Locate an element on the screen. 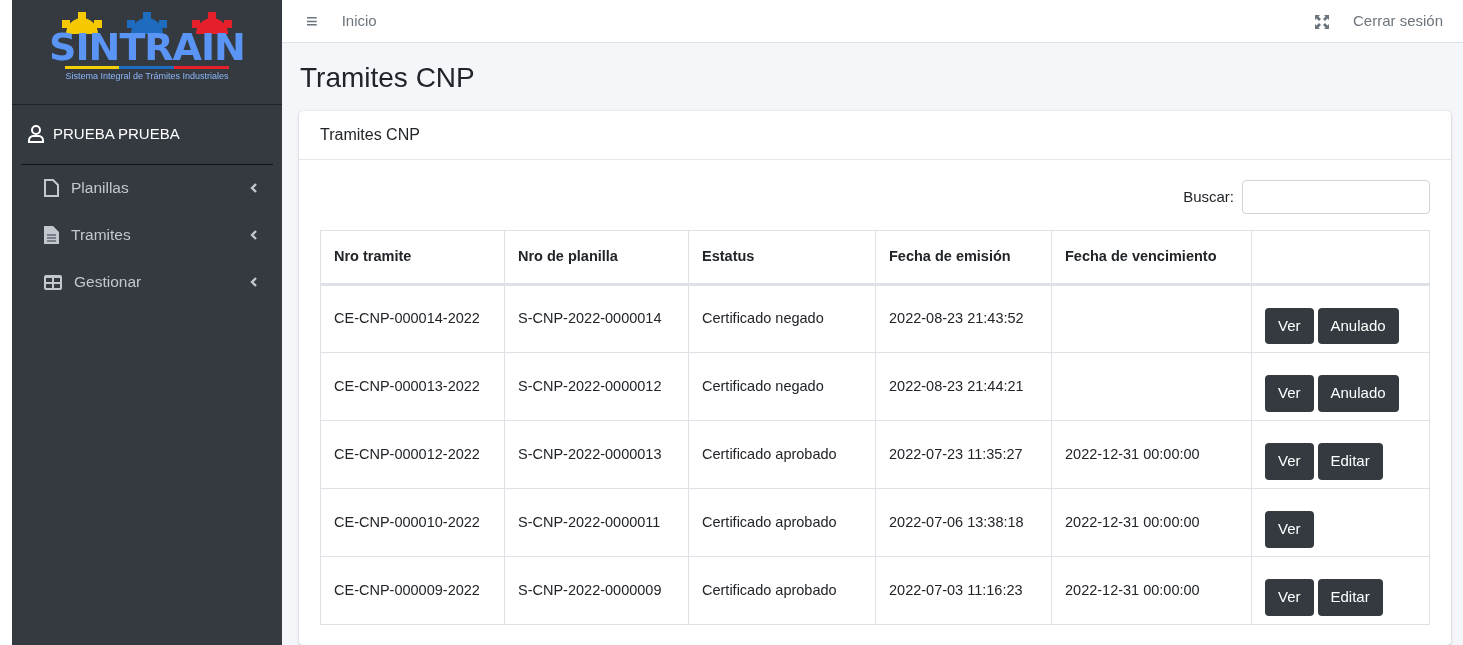  table-cell: CE-CNP-000010-2022 is located at coordinates (412, 522).